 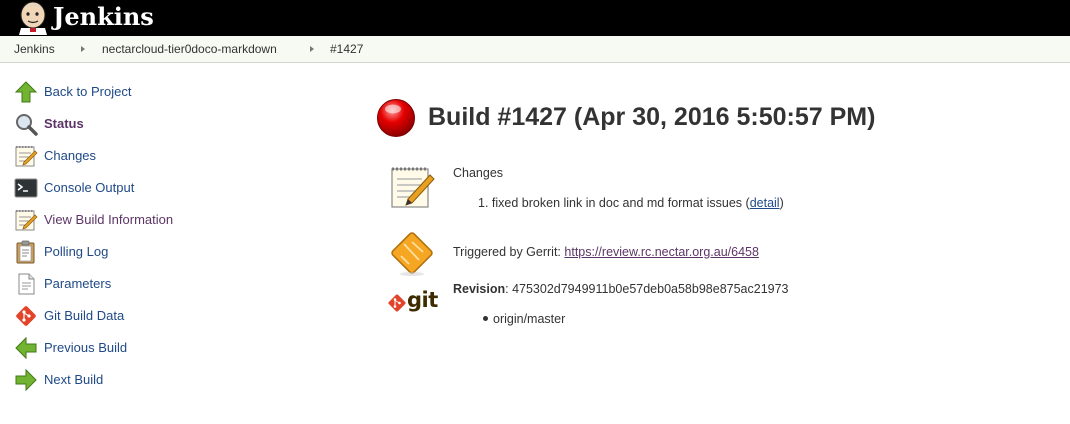 What do you see at coordinates (164, 156) in the screenshot?
I see `task-changes: Changes` at bounding box center [164, 156].